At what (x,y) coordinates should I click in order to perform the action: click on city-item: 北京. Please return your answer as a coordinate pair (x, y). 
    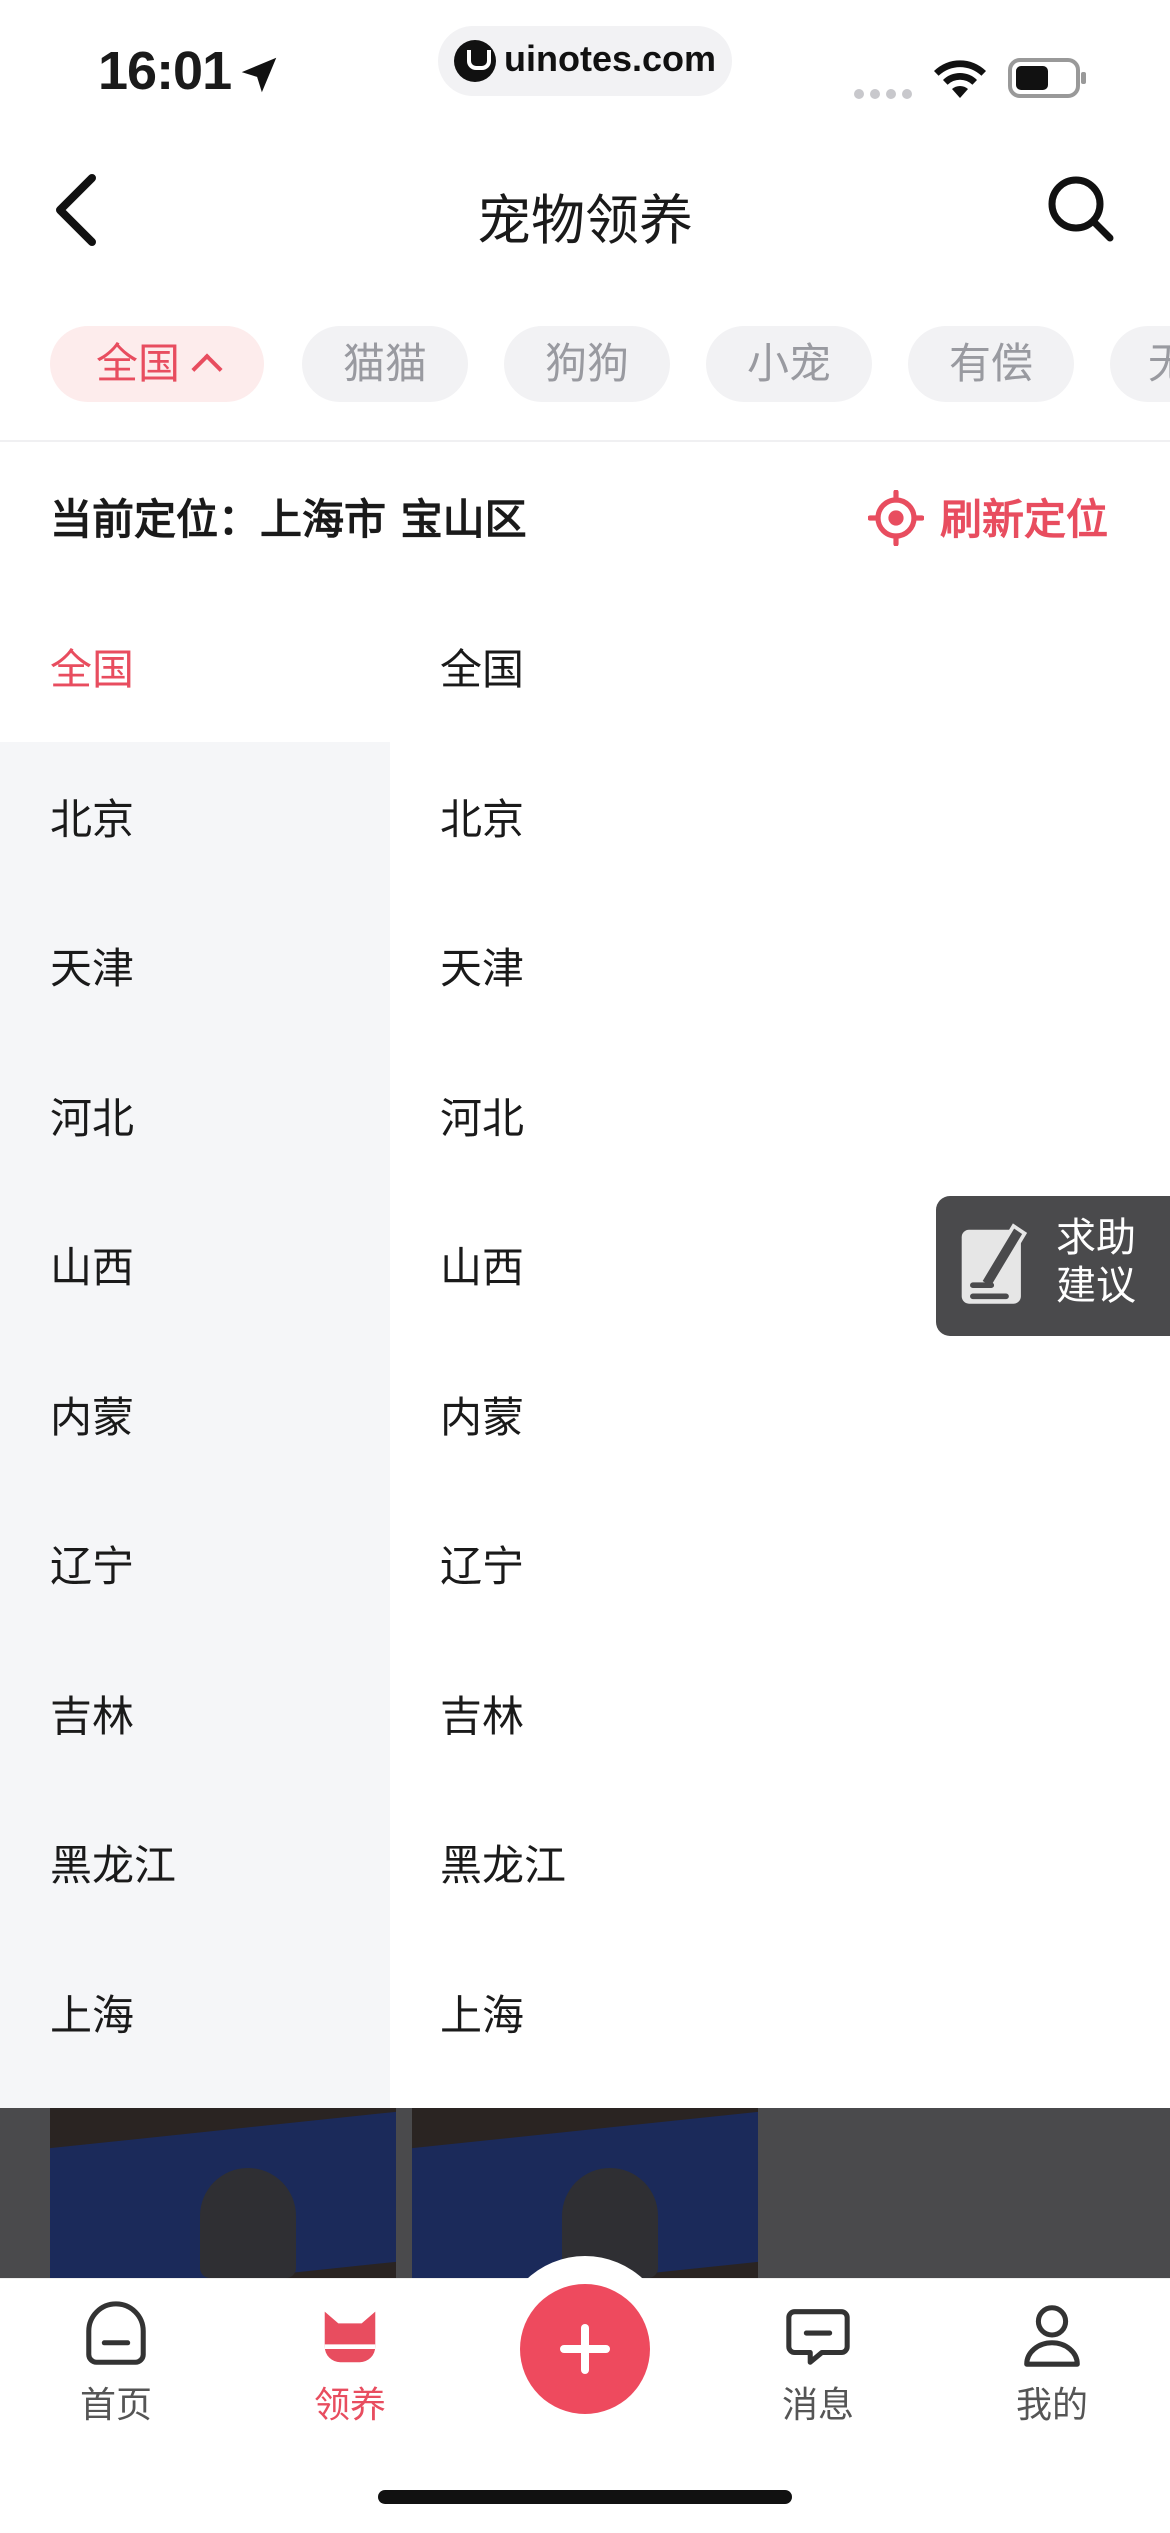
    Looking at the image, I should click on (482, 816).